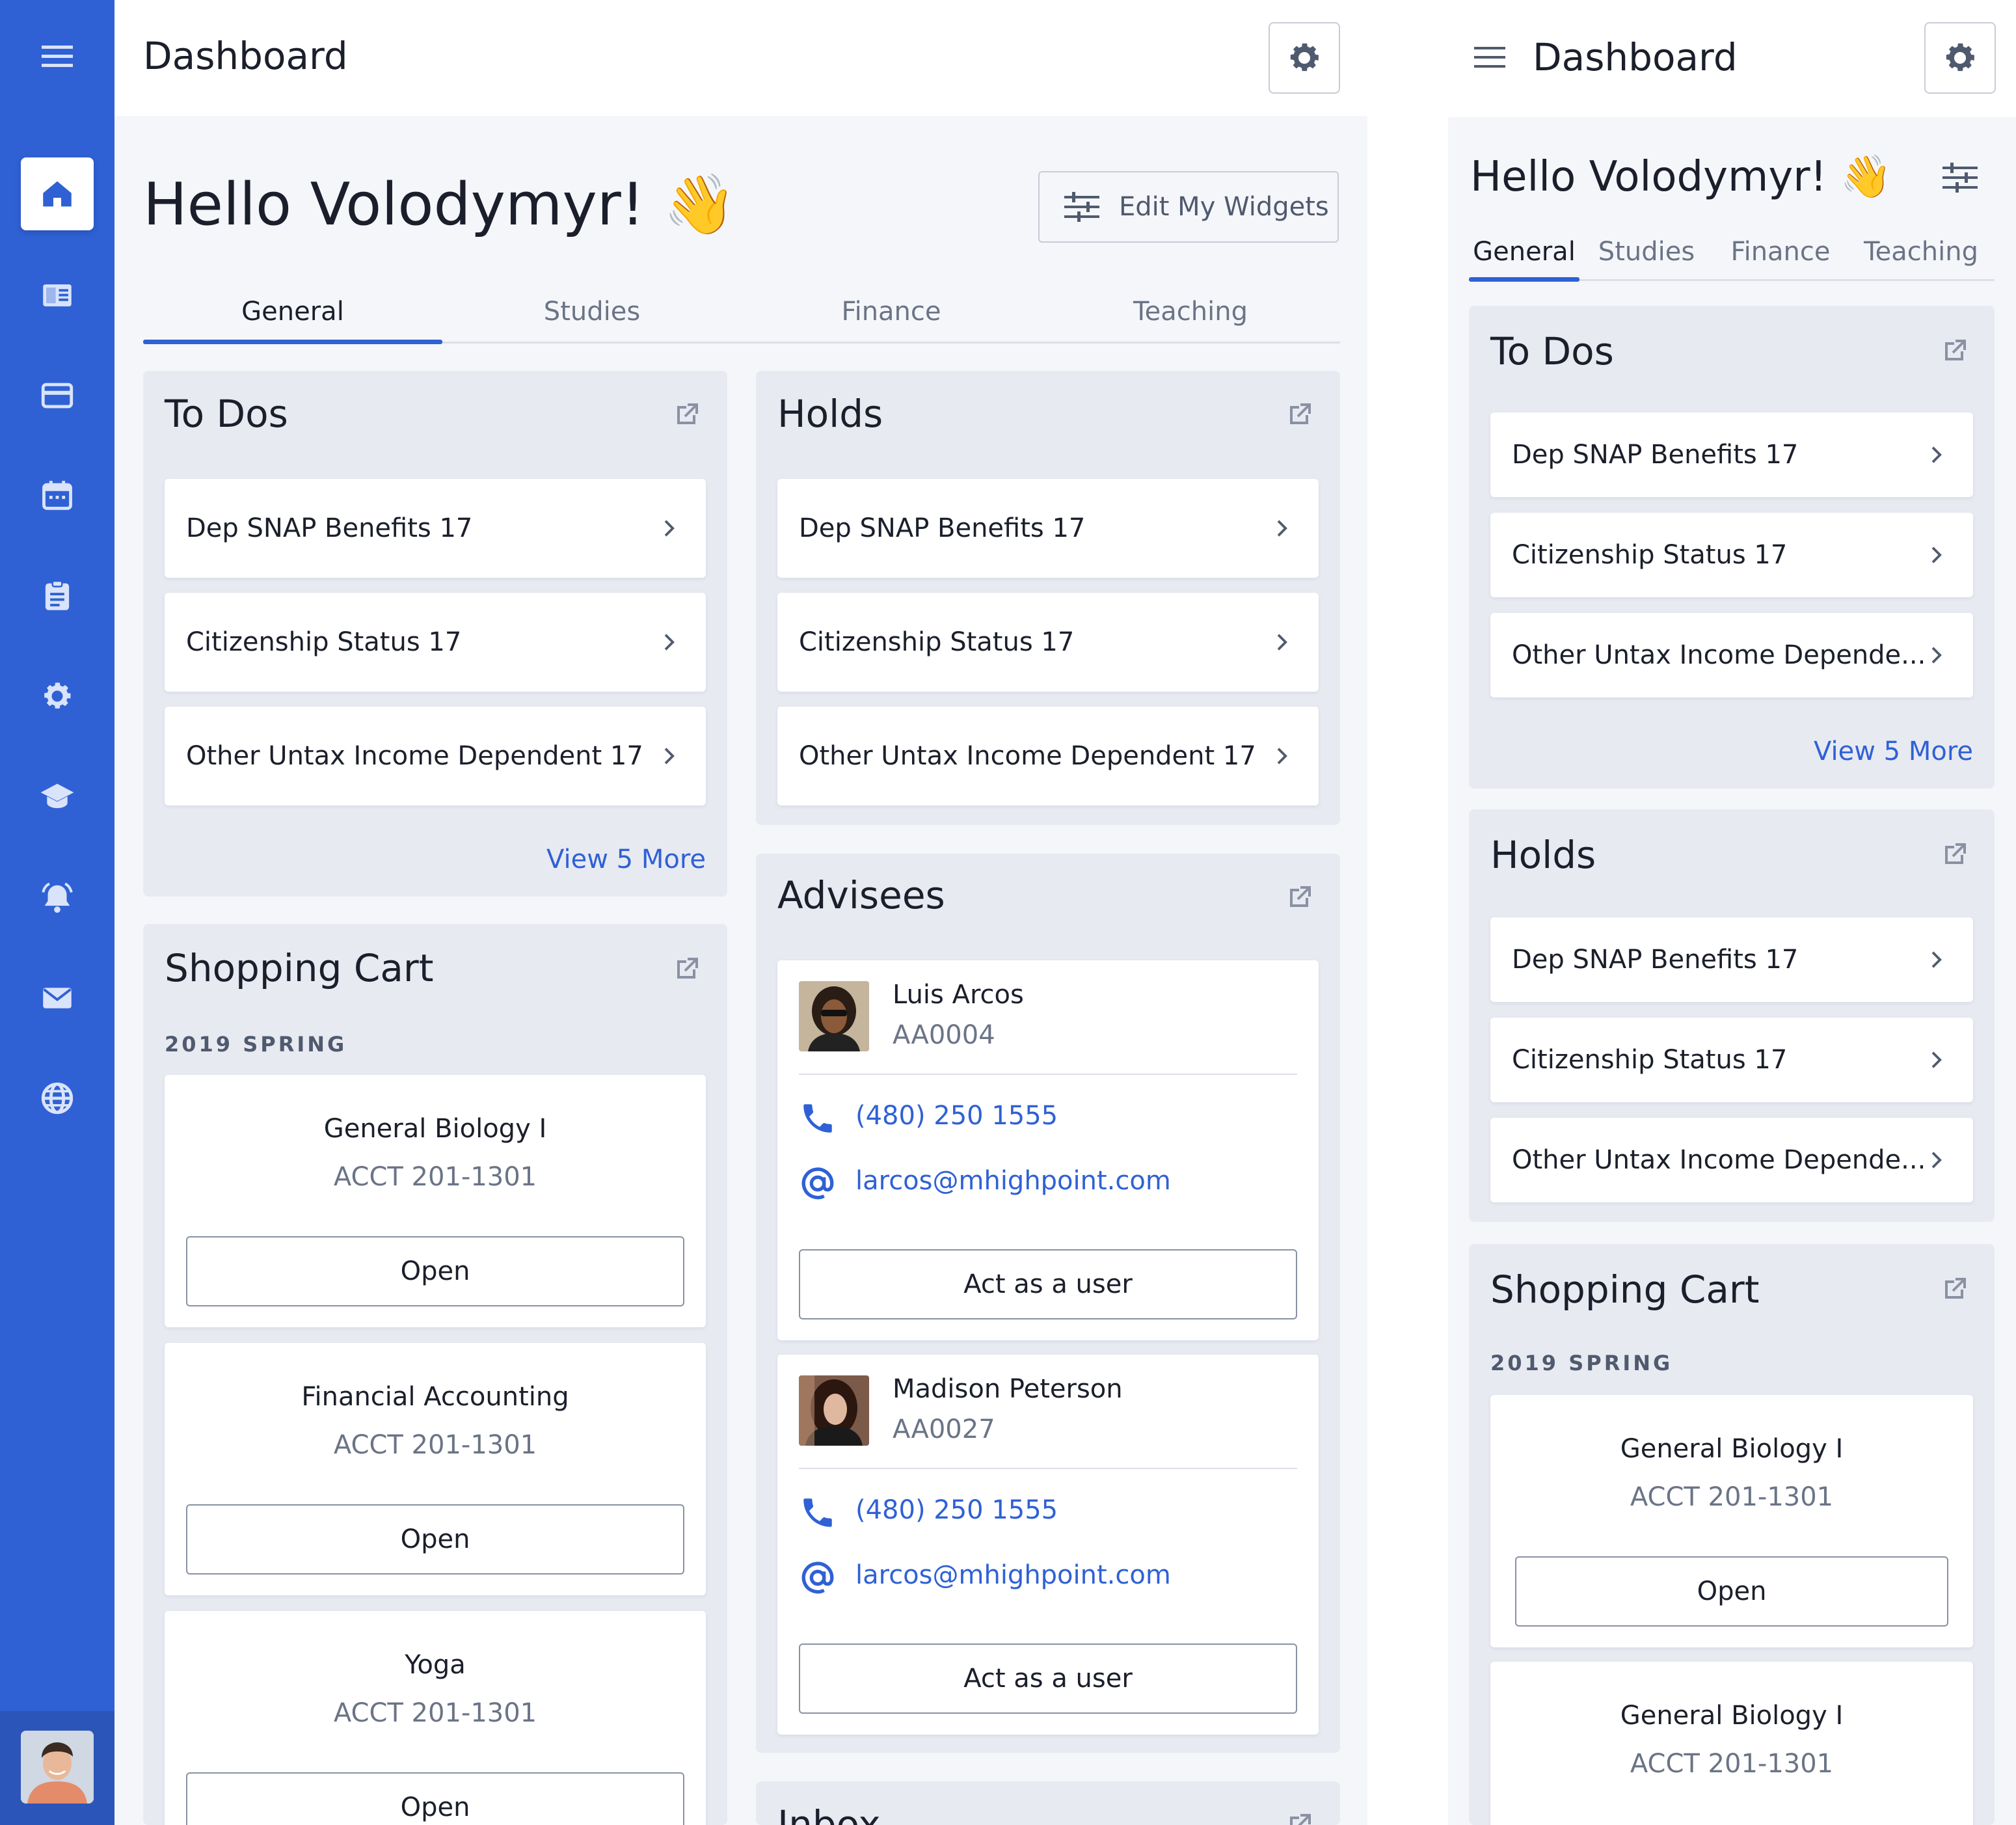  Describe the element at coordinates (830, 414) in the screenshot. I see `holds-title: Holds` at that location.